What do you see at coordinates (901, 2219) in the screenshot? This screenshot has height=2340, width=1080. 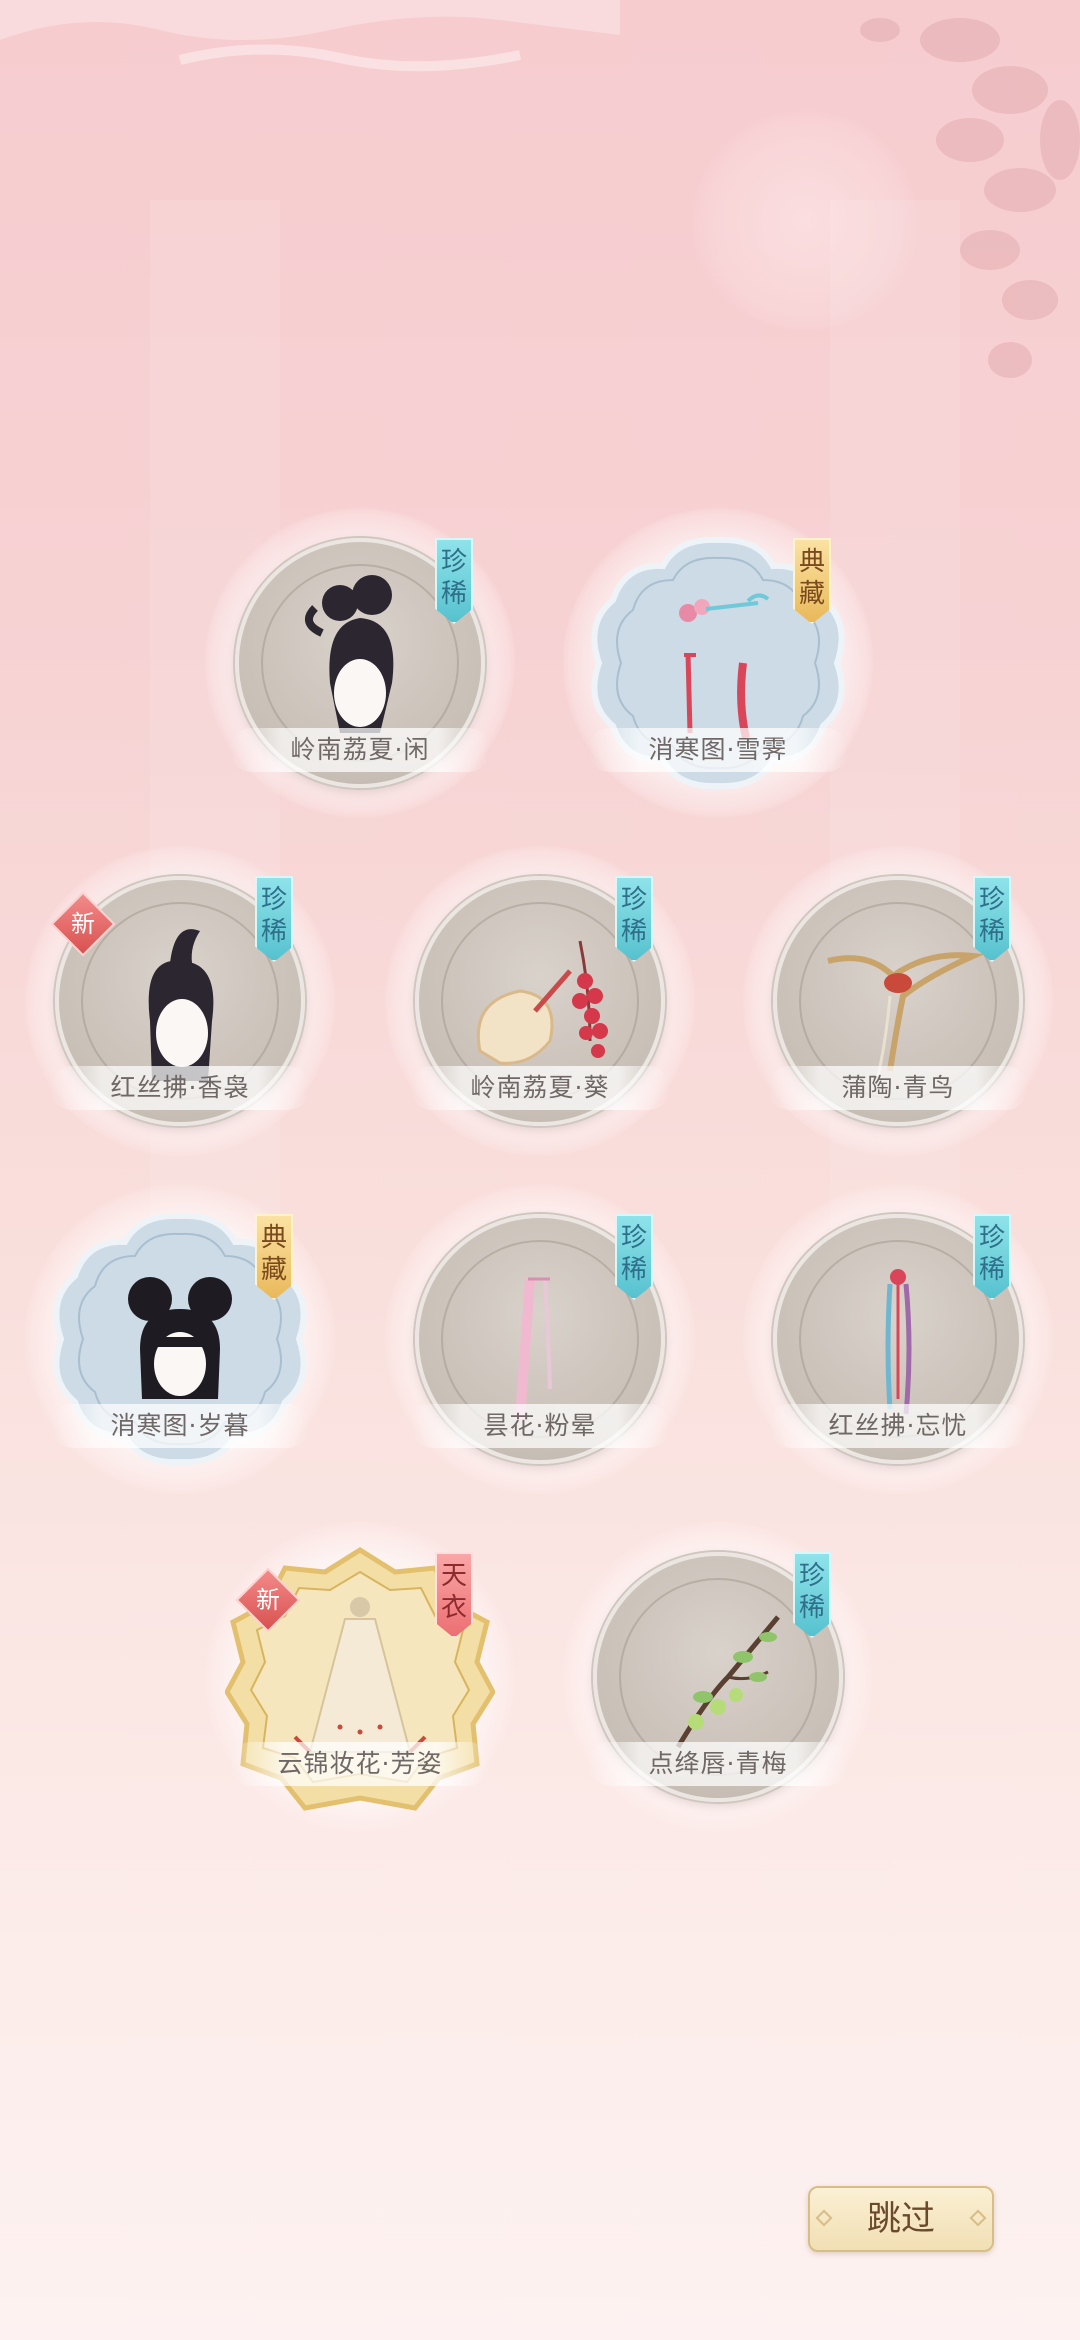 I see `skip-button: 跳过` at bounding box center [901, 2219].